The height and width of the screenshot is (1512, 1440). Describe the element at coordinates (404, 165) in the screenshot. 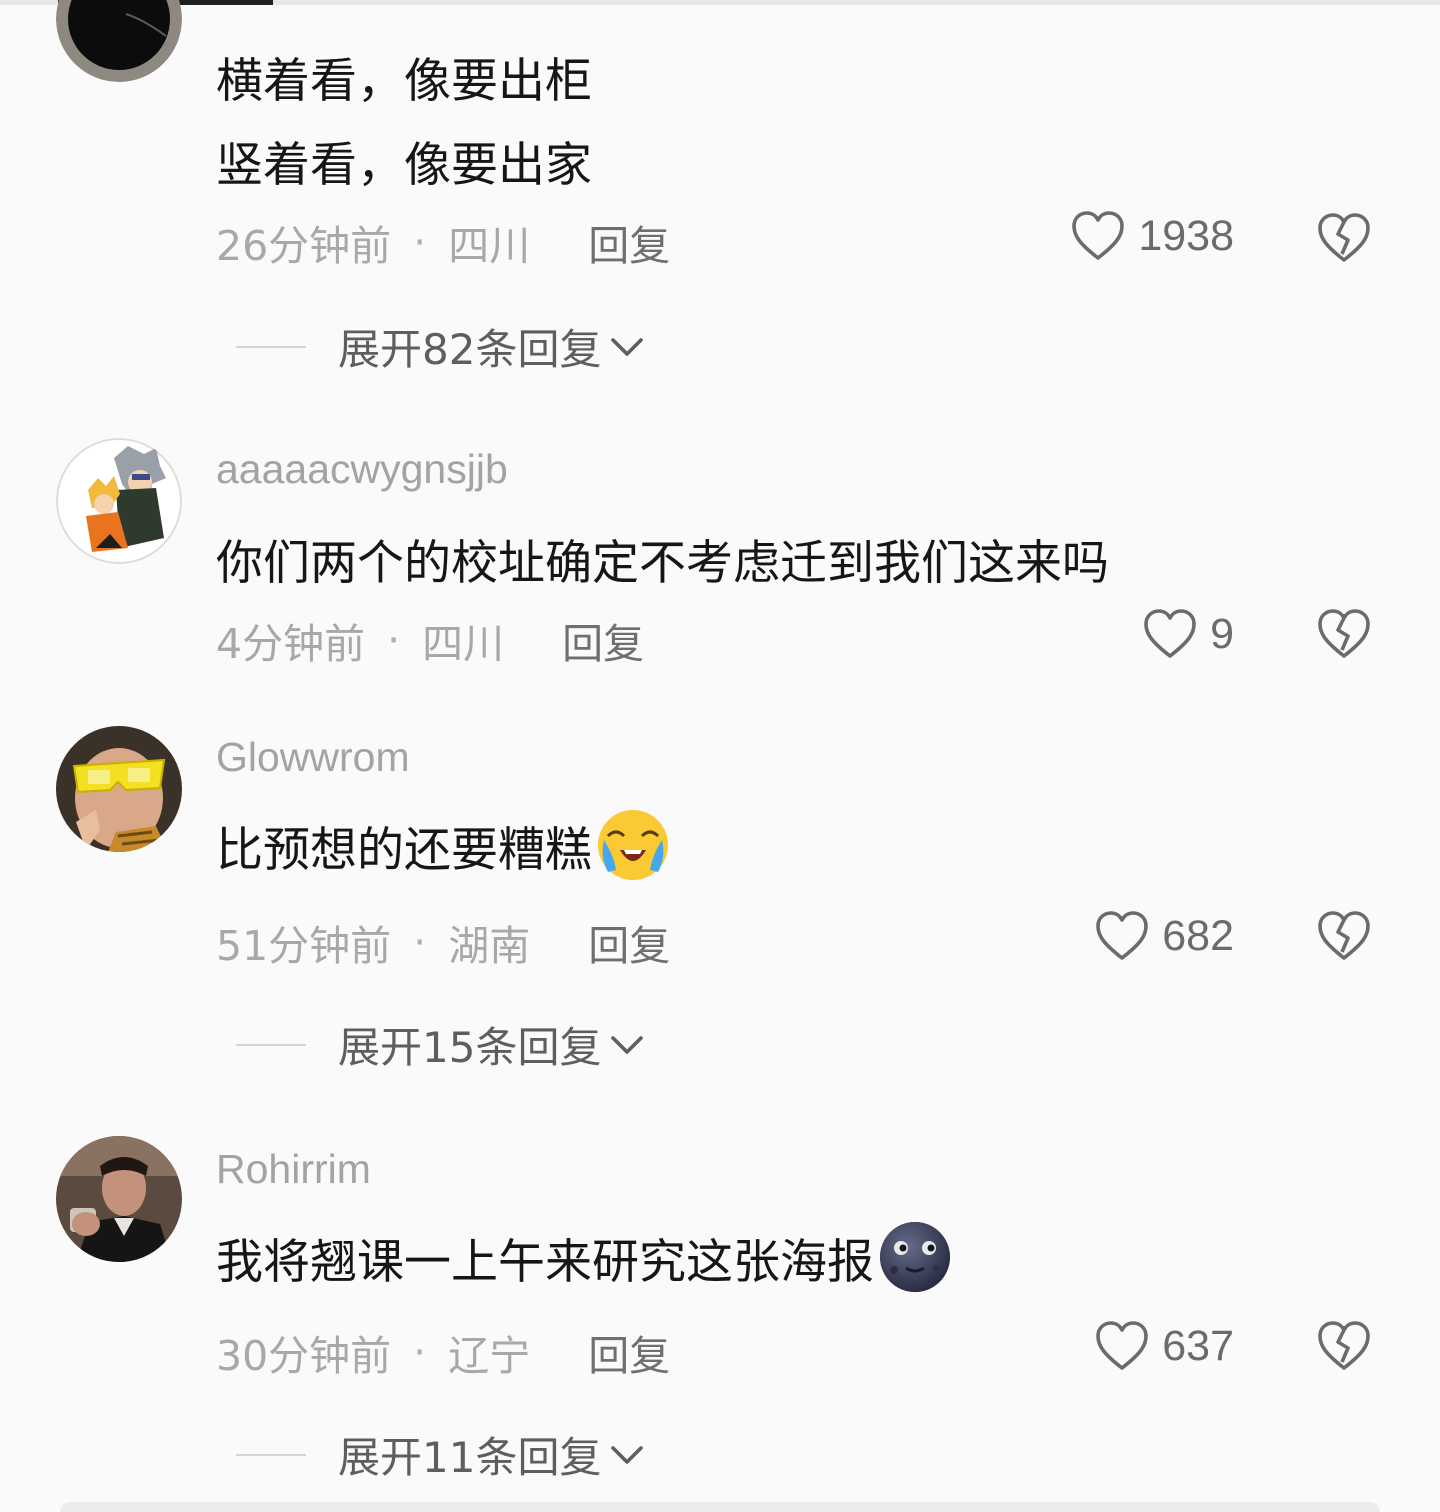

I see `comment-text: 竖着看，像要出家` at that location.